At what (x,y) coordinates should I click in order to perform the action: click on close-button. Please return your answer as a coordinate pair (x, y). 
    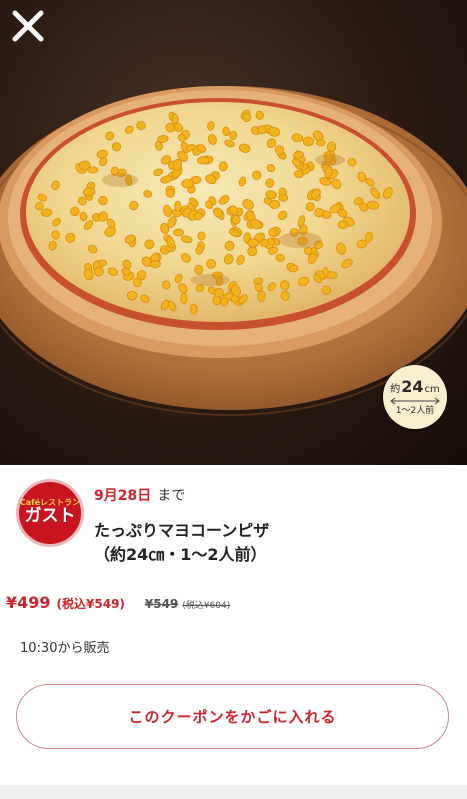
    Looking at the image, I should click on (28, 26).